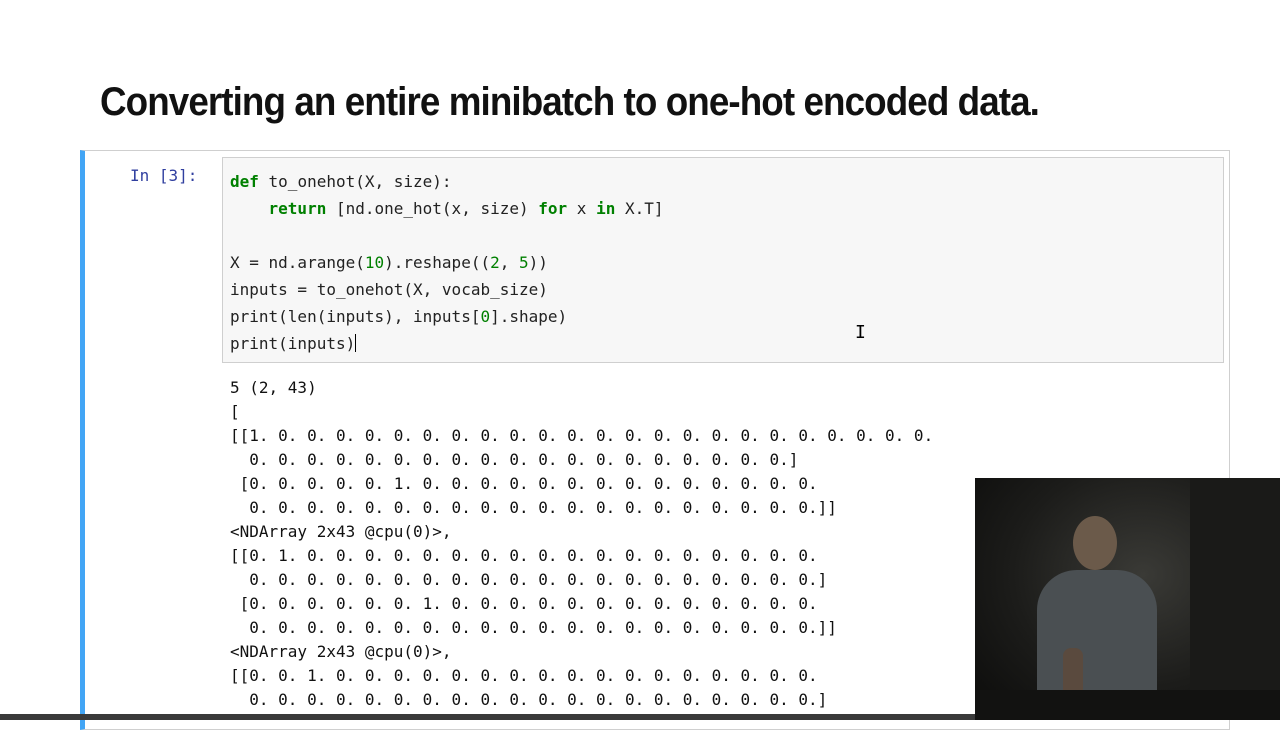 This screenshot has height=730, width=1280. I want to click on screen-bottom-edge, so click(487, 717).